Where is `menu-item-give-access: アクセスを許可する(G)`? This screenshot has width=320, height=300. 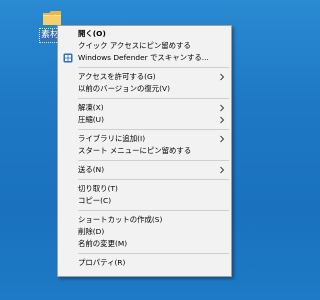 menu-item-give-access: アクセスを許可する(G) is located at coordinates (144, 77).